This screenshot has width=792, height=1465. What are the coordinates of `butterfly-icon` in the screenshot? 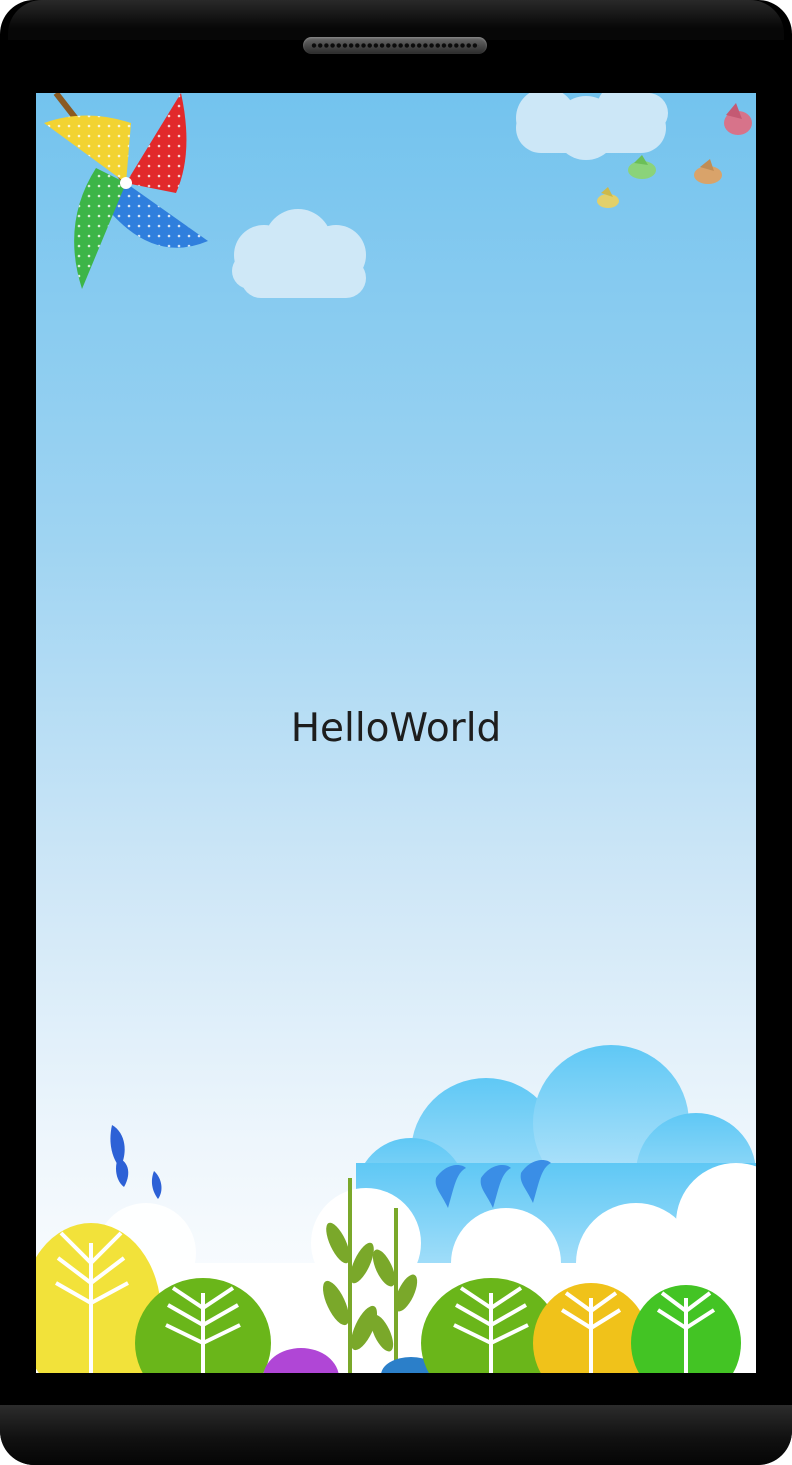 It's located at (136, 1162).